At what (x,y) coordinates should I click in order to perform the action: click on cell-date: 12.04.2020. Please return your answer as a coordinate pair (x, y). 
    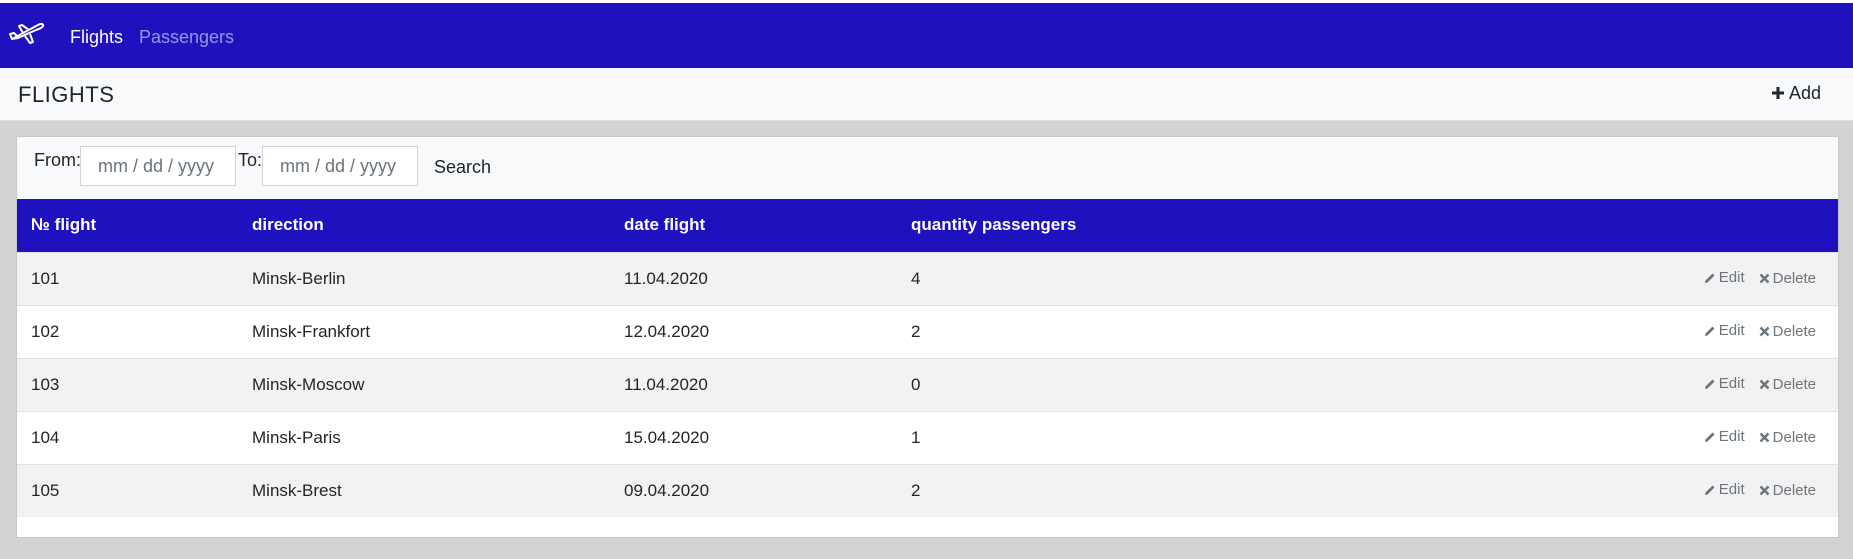
    Looking at the image, I should click on (667, 331).